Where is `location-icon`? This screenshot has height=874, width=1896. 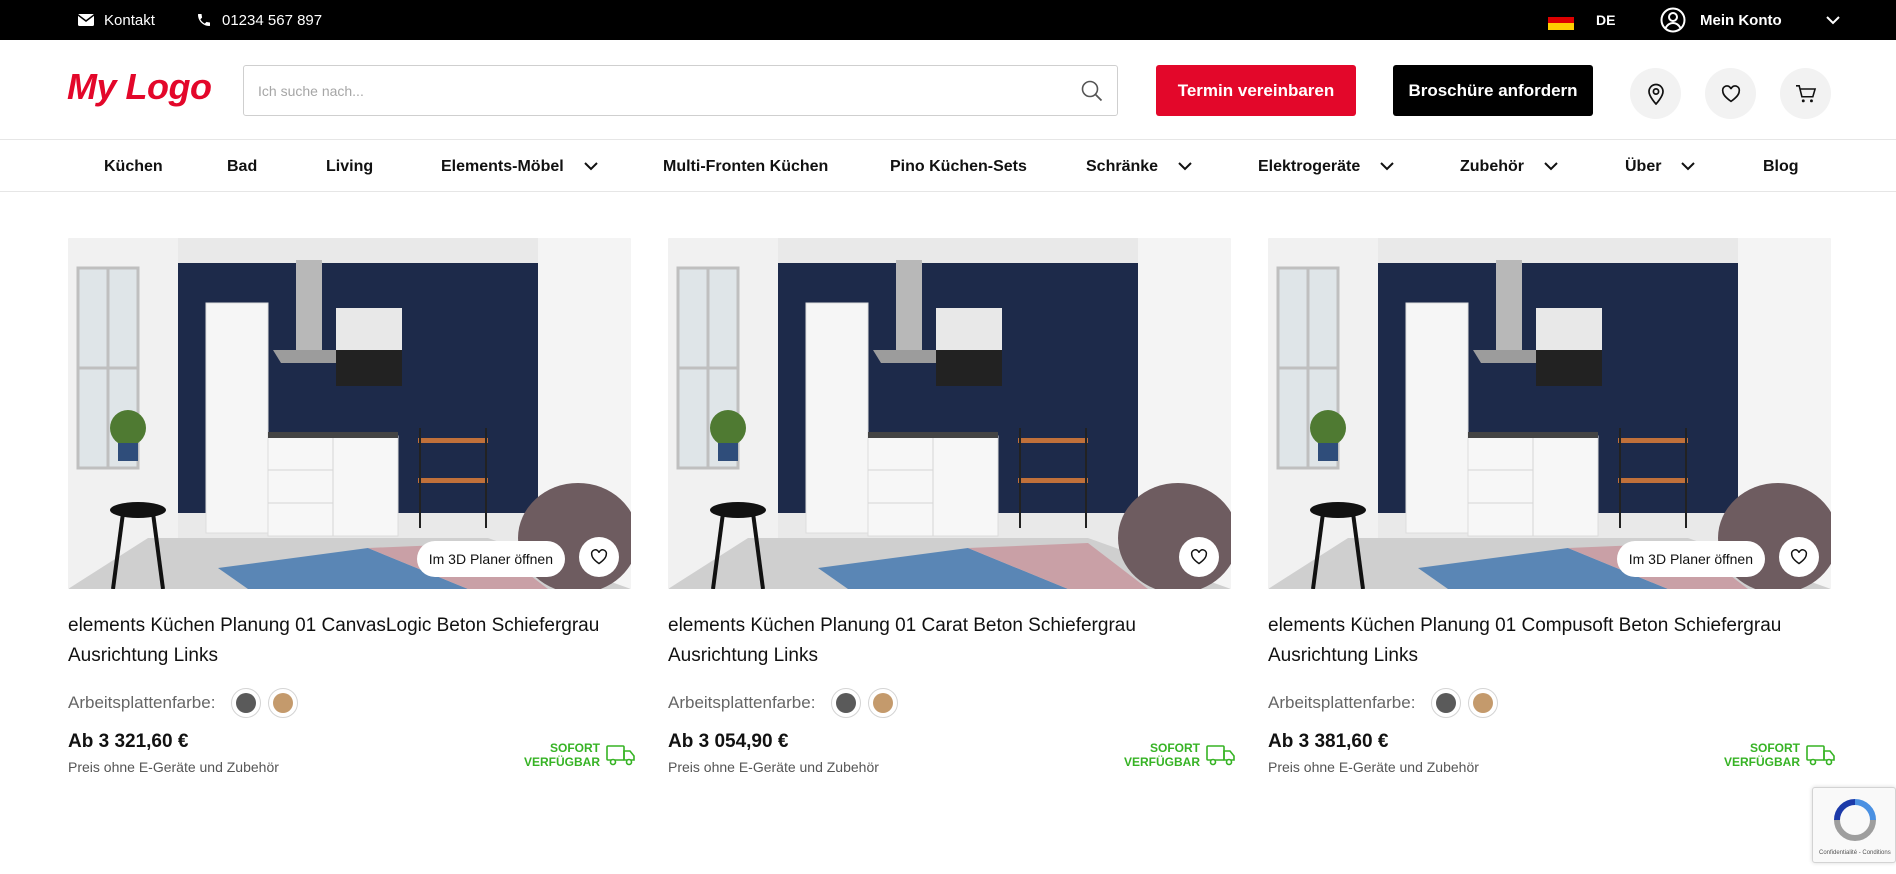 location-icon is located at coordinates (1655, 94).